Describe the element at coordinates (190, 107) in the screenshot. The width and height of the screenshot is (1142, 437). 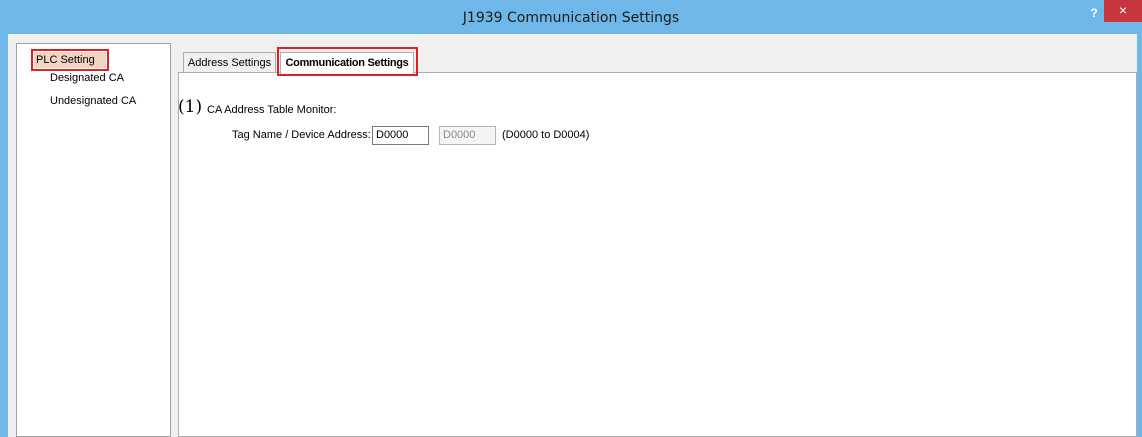
I see `section-number: (1)` at that location.